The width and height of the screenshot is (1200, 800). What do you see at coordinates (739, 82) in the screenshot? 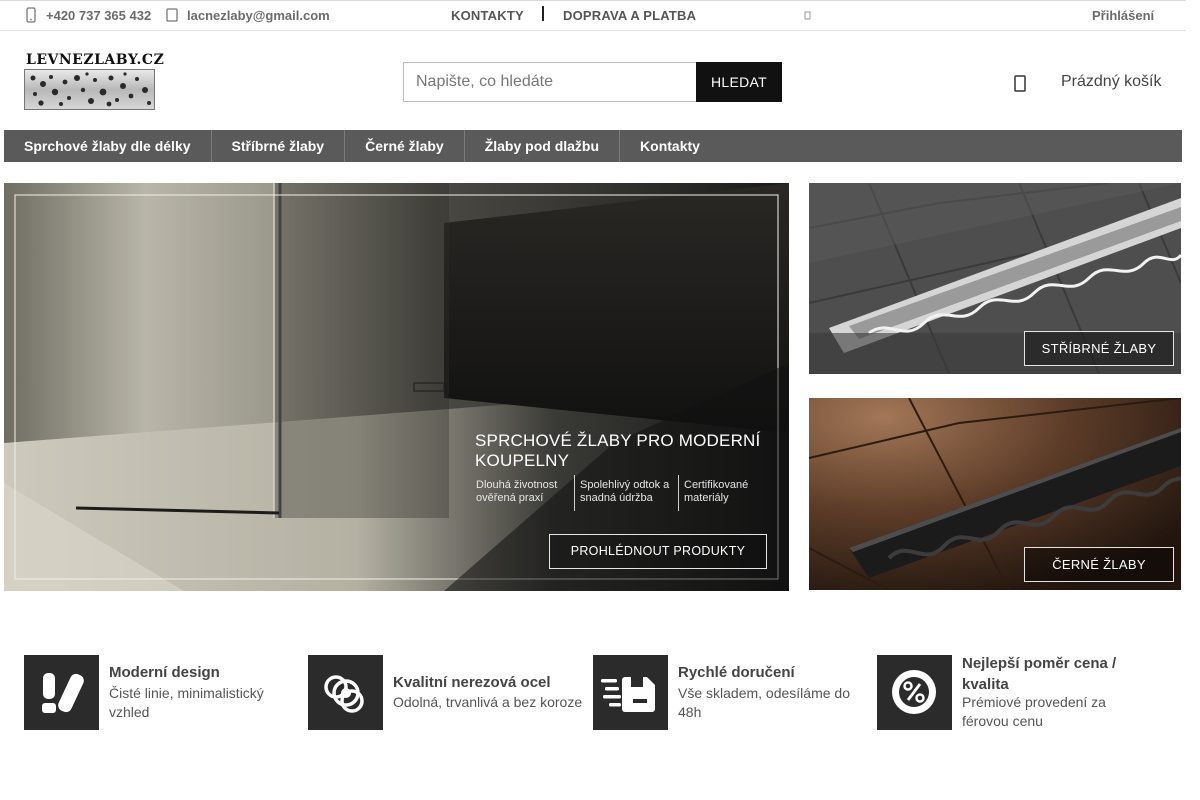
I see `search-button: HLEDAT` at bounding box center [739, 82].